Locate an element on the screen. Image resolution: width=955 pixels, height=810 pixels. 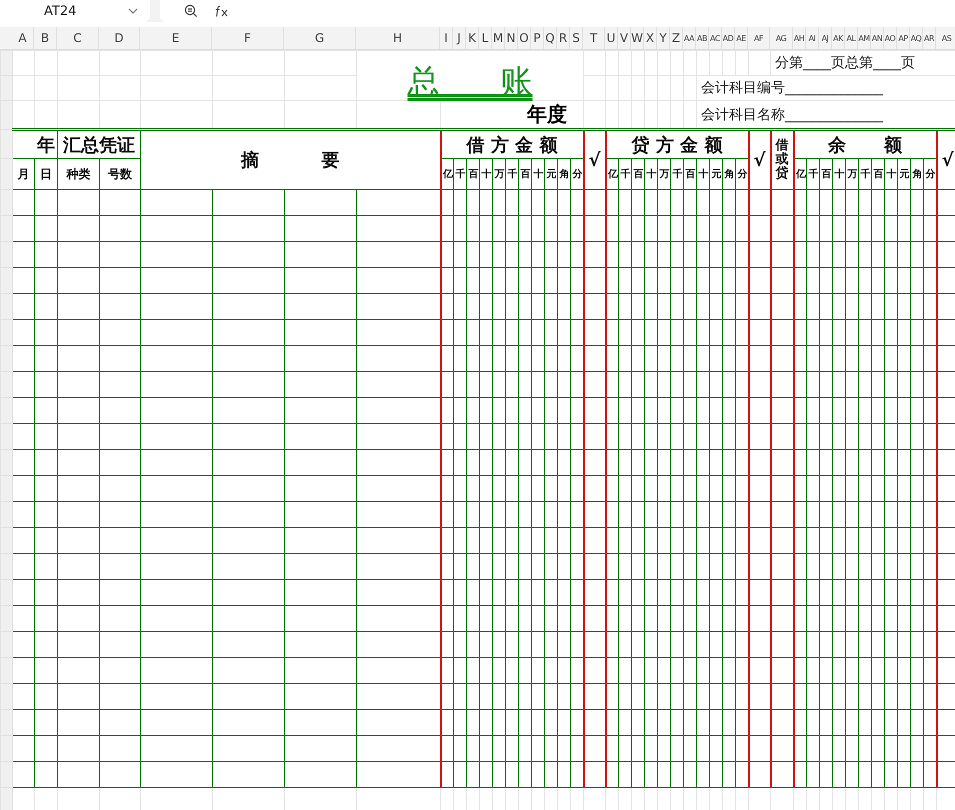
column-header: V is located at coordinates (624, 38).